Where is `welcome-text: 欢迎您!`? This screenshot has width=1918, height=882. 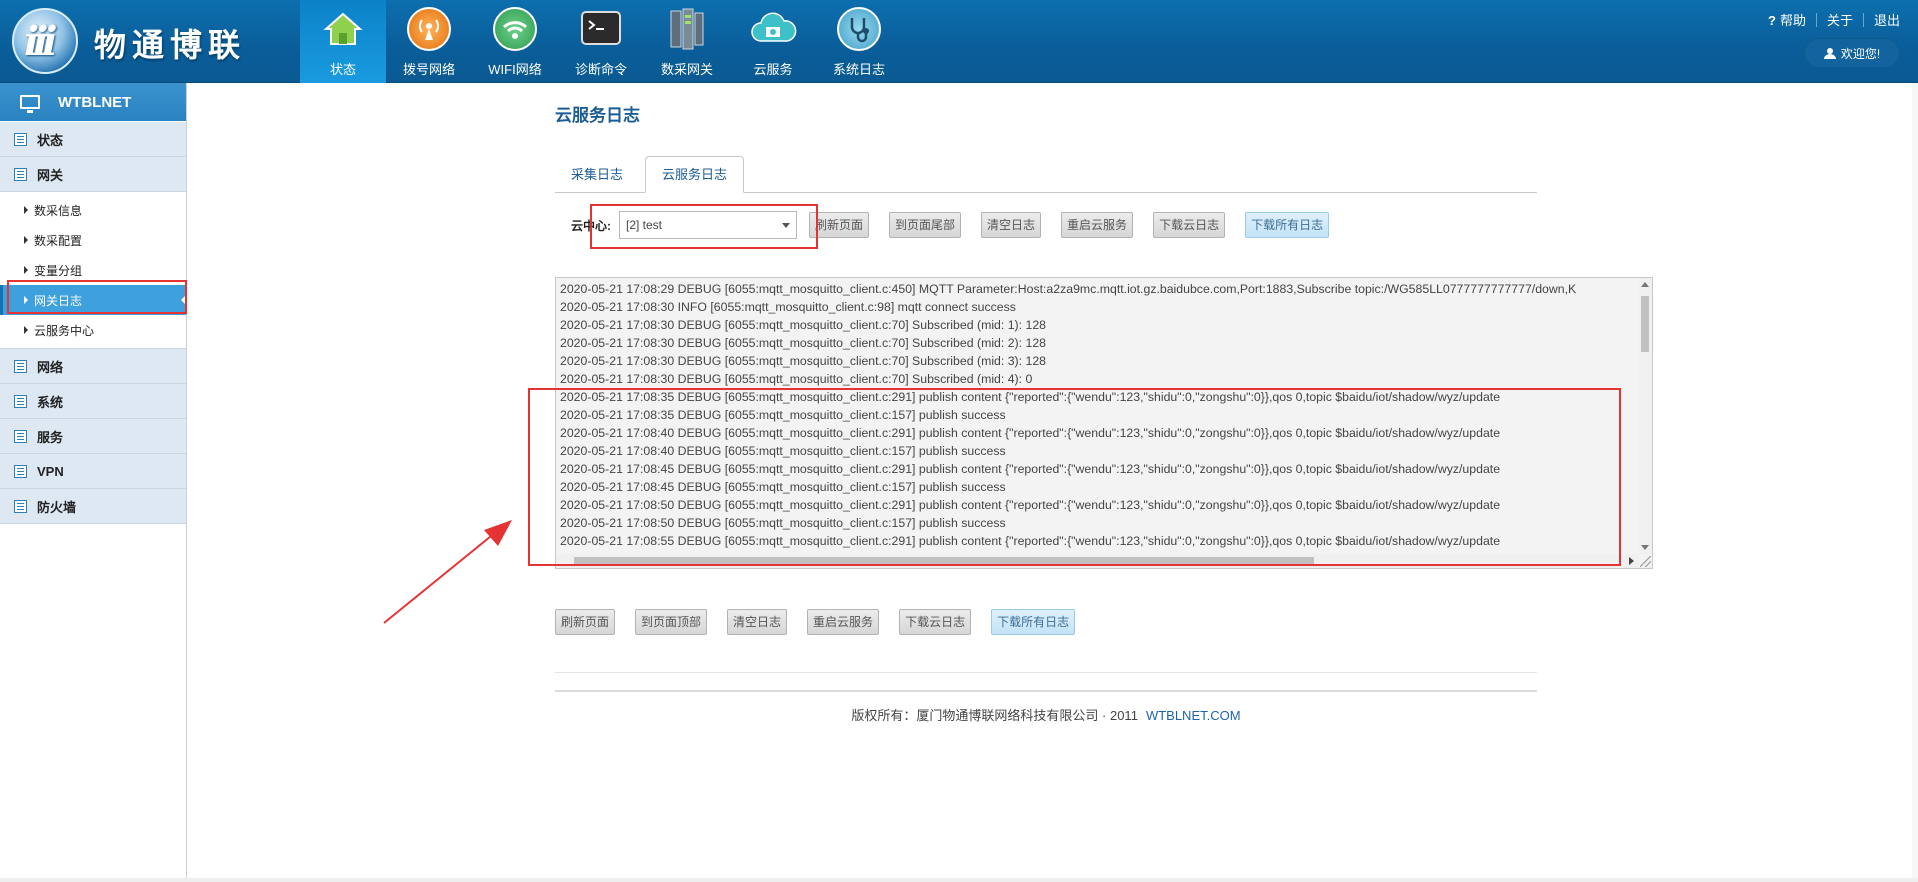
welcome-text: 欢迎您! is located at coordinates (1860, 53).